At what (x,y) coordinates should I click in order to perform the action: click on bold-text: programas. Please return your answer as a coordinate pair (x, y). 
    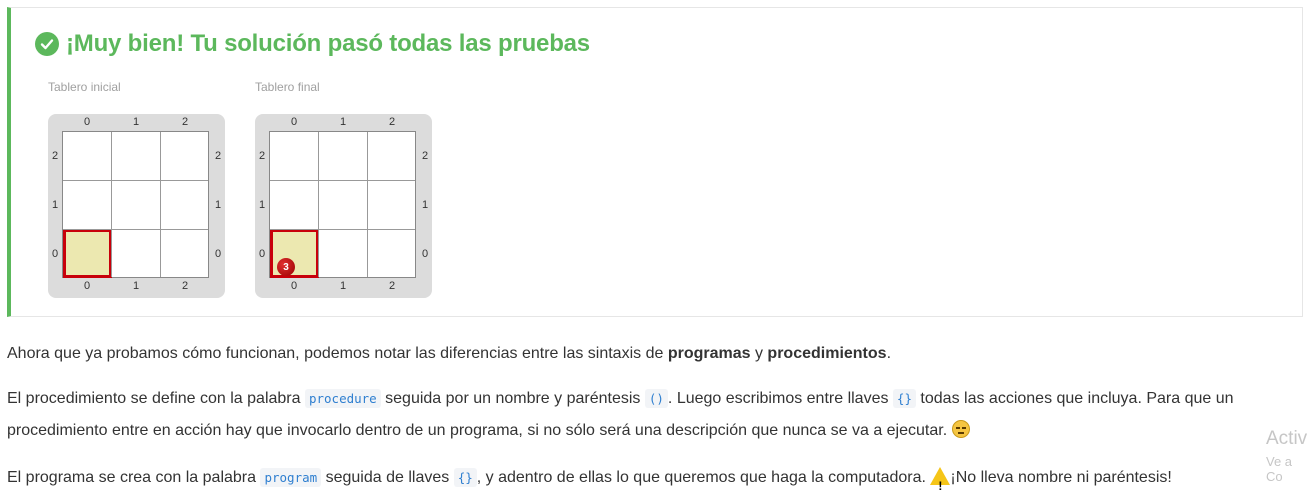
    Looking at the image, I should click on (709, 353).